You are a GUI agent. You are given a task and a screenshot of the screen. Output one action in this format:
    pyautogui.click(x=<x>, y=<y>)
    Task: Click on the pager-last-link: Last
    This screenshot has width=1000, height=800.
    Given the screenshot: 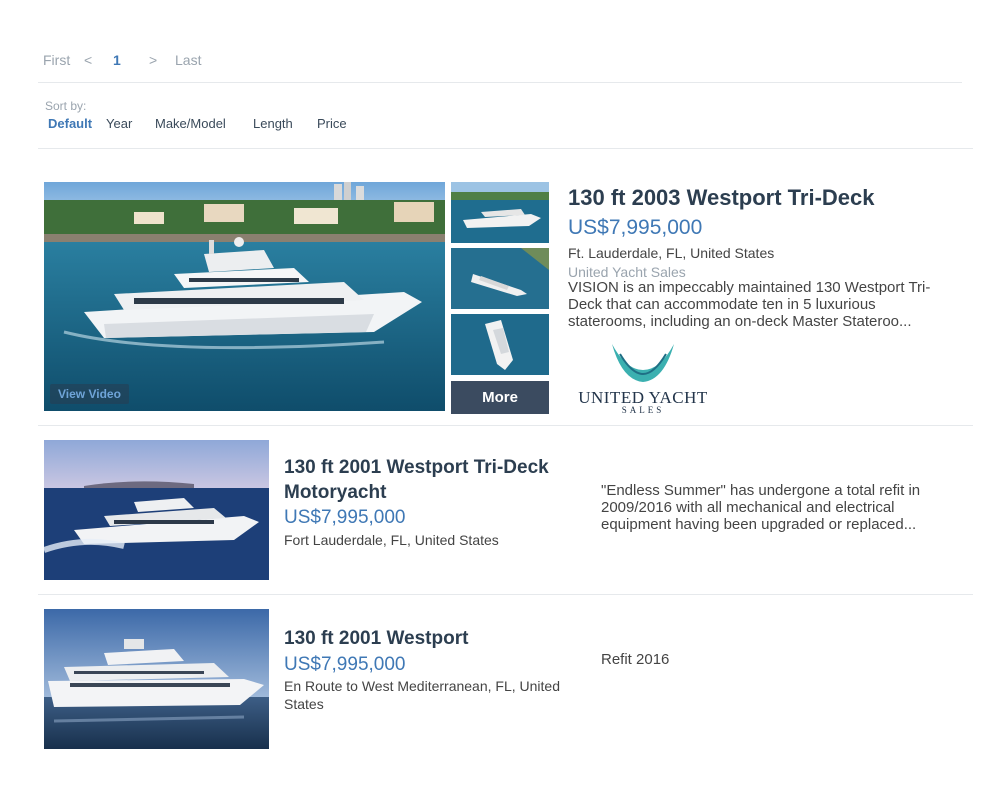 What is the action you would take?
    pyautogui.click(x=188, y=60)
    